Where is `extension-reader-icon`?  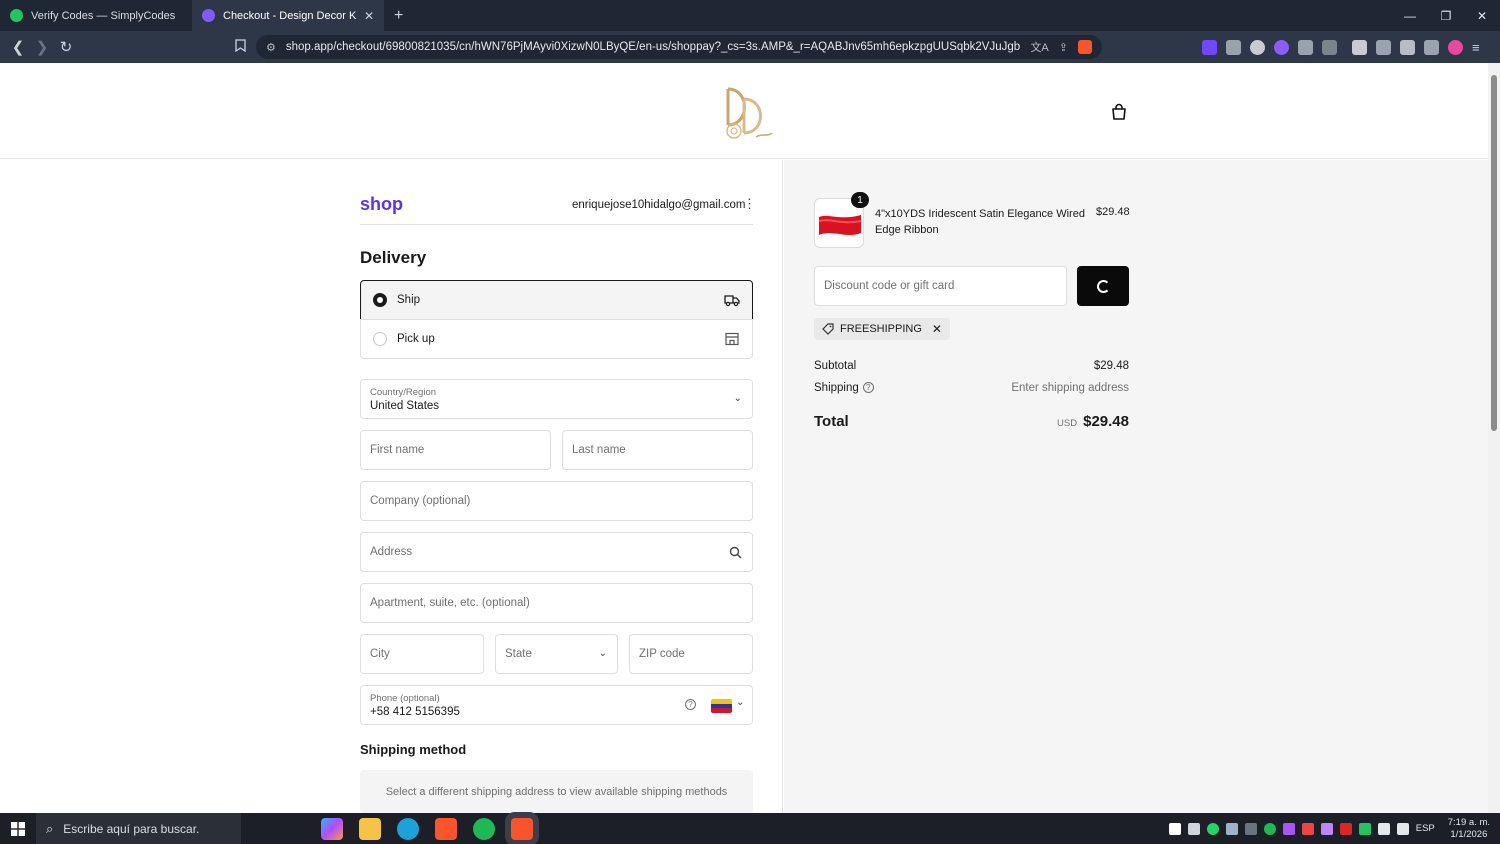 extension-reader-icon is located at coordinates (1233, 47).